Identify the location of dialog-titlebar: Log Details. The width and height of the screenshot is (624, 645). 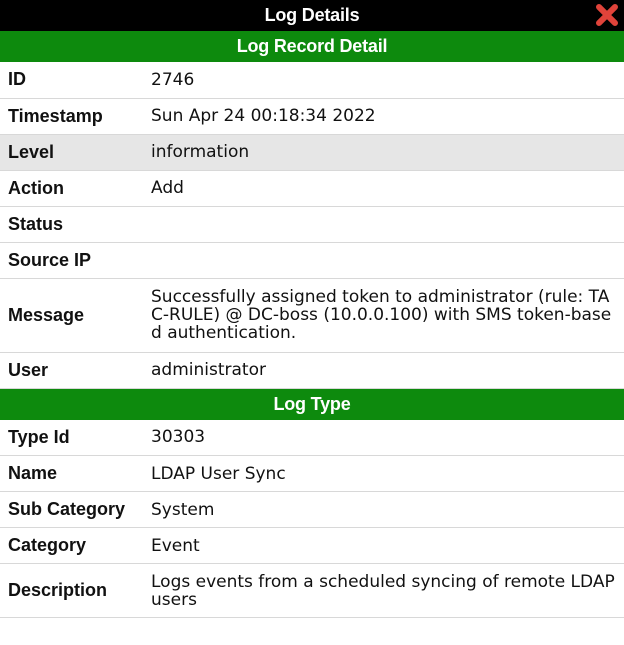
(312, 15).